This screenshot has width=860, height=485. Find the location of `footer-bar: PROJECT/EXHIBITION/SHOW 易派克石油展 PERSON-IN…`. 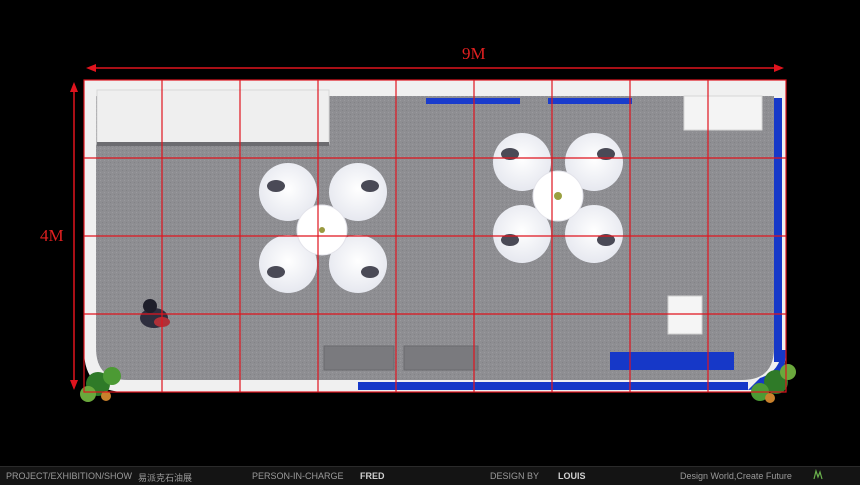

footer-bar: PROJECT/EXHIBITION/SHOW 易派克石油展 PERSON-IN… is located at coordinates (430, 475).